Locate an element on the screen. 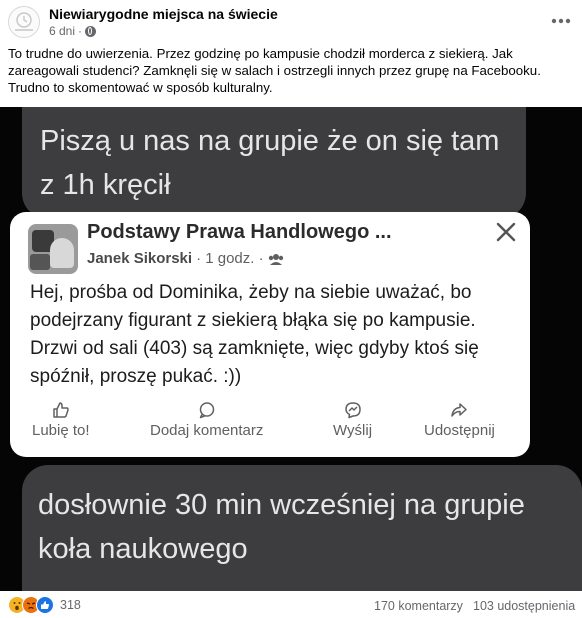 The width and height of the screenshot is (582, 618). globe-icon is located at coordinates (91, 31).